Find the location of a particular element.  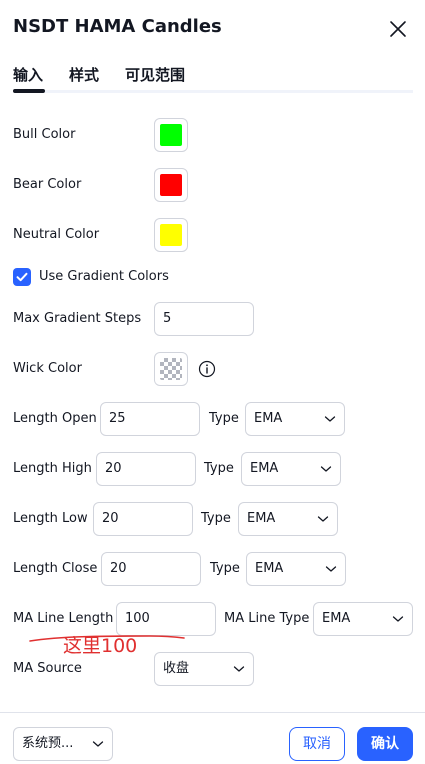

ma-source-label: MA Source is located at coordinates (47, 668).